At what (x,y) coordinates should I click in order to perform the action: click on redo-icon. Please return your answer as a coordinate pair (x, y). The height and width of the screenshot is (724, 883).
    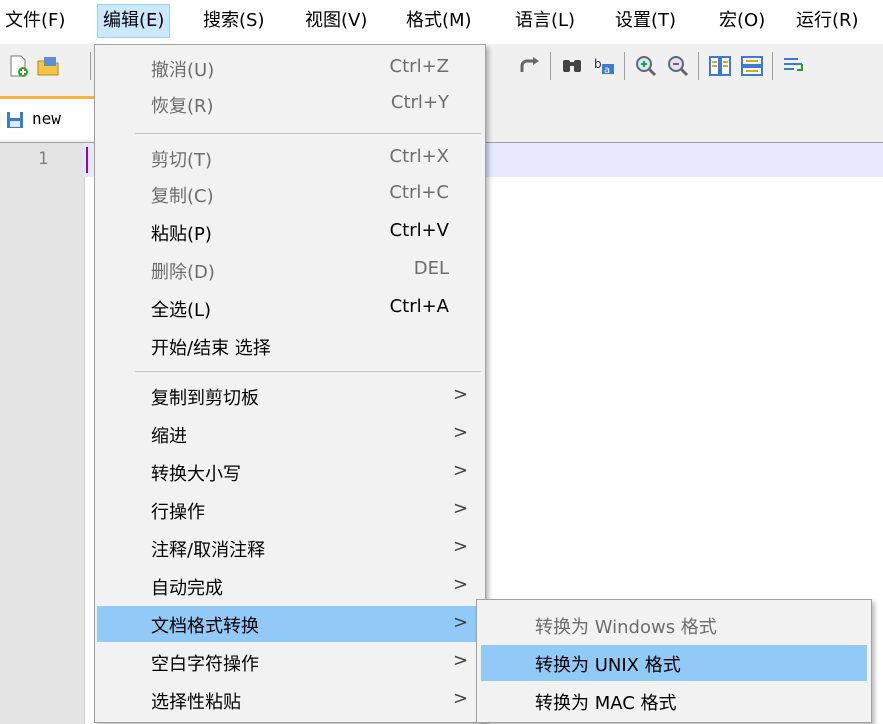
    Looking at the image, I should click on (530, 66).